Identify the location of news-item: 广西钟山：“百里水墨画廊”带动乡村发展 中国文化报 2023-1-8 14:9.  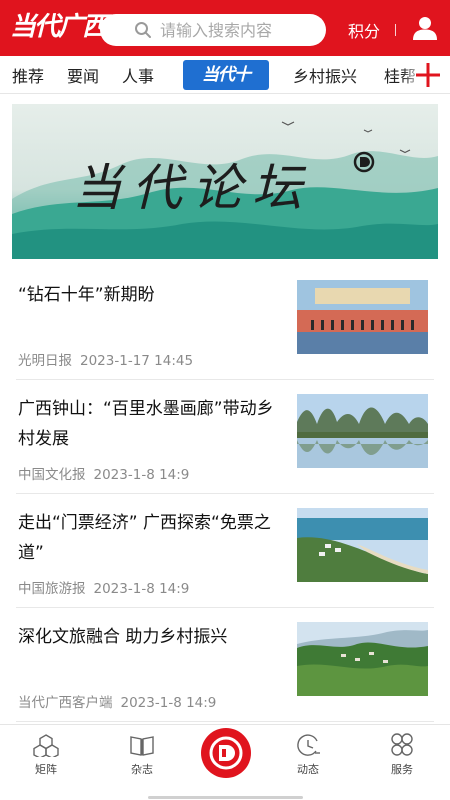
(225, 437).